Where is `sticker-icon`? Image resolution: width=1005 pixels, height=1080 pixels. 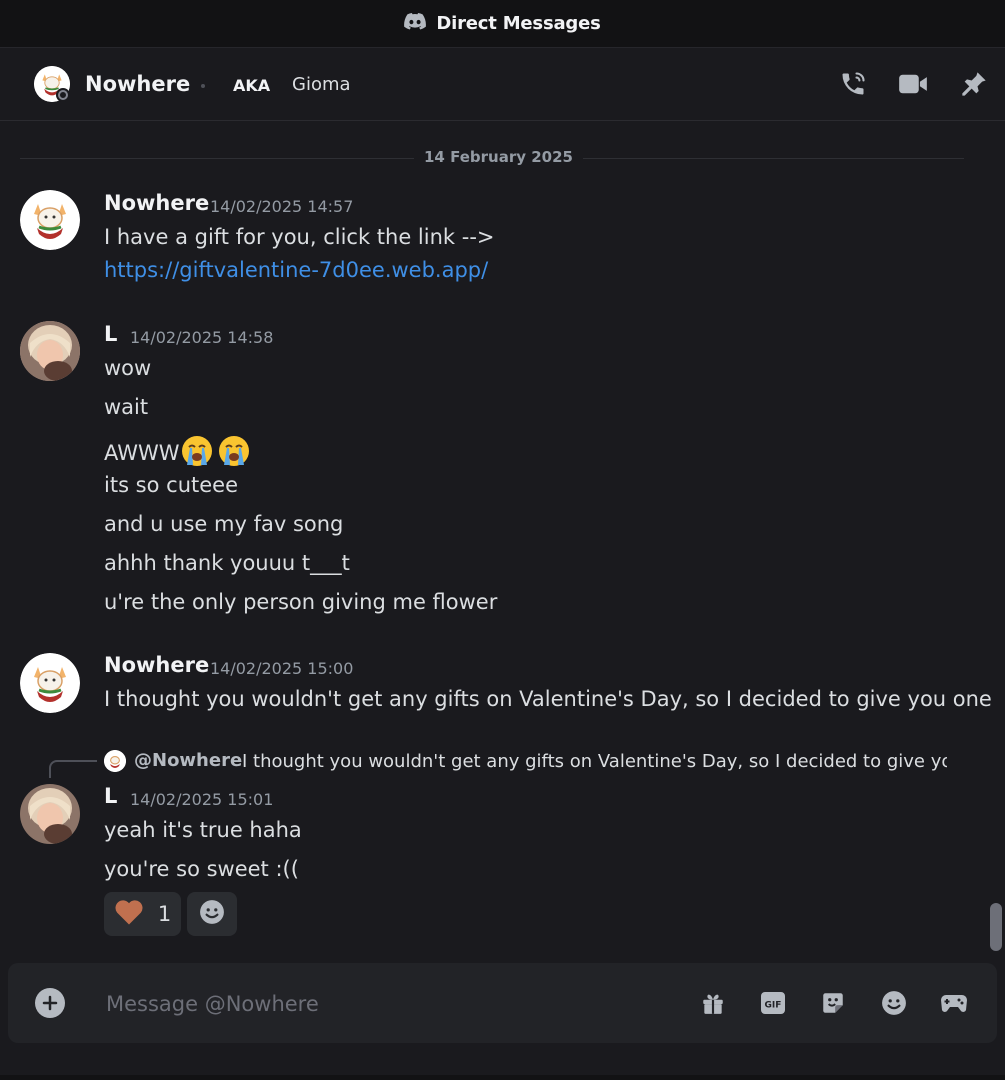
sticker-icon is located at coordinates (833, 1003).